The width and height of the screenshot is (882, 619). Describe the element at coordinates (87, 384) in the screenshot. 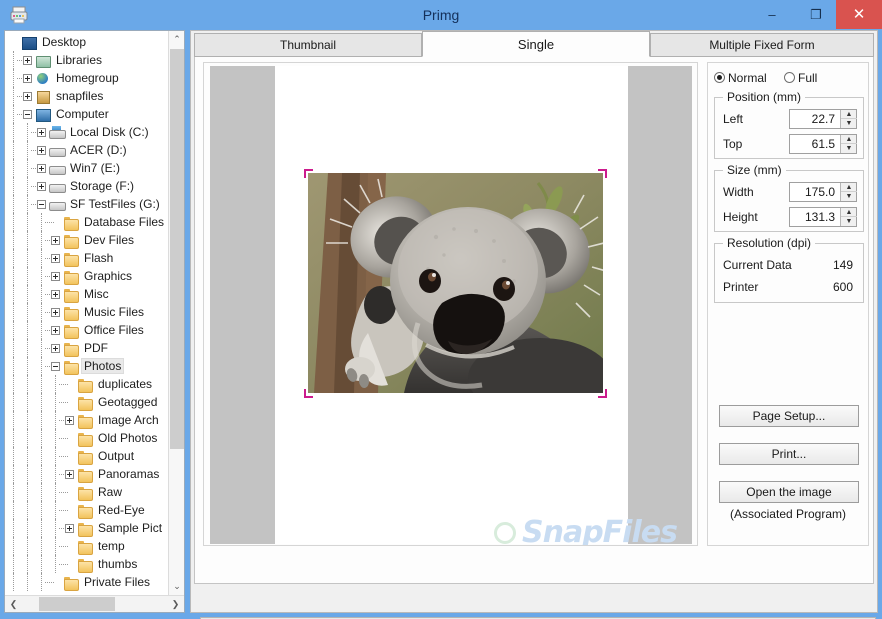

I see `tree-item: duplicates` at that location.